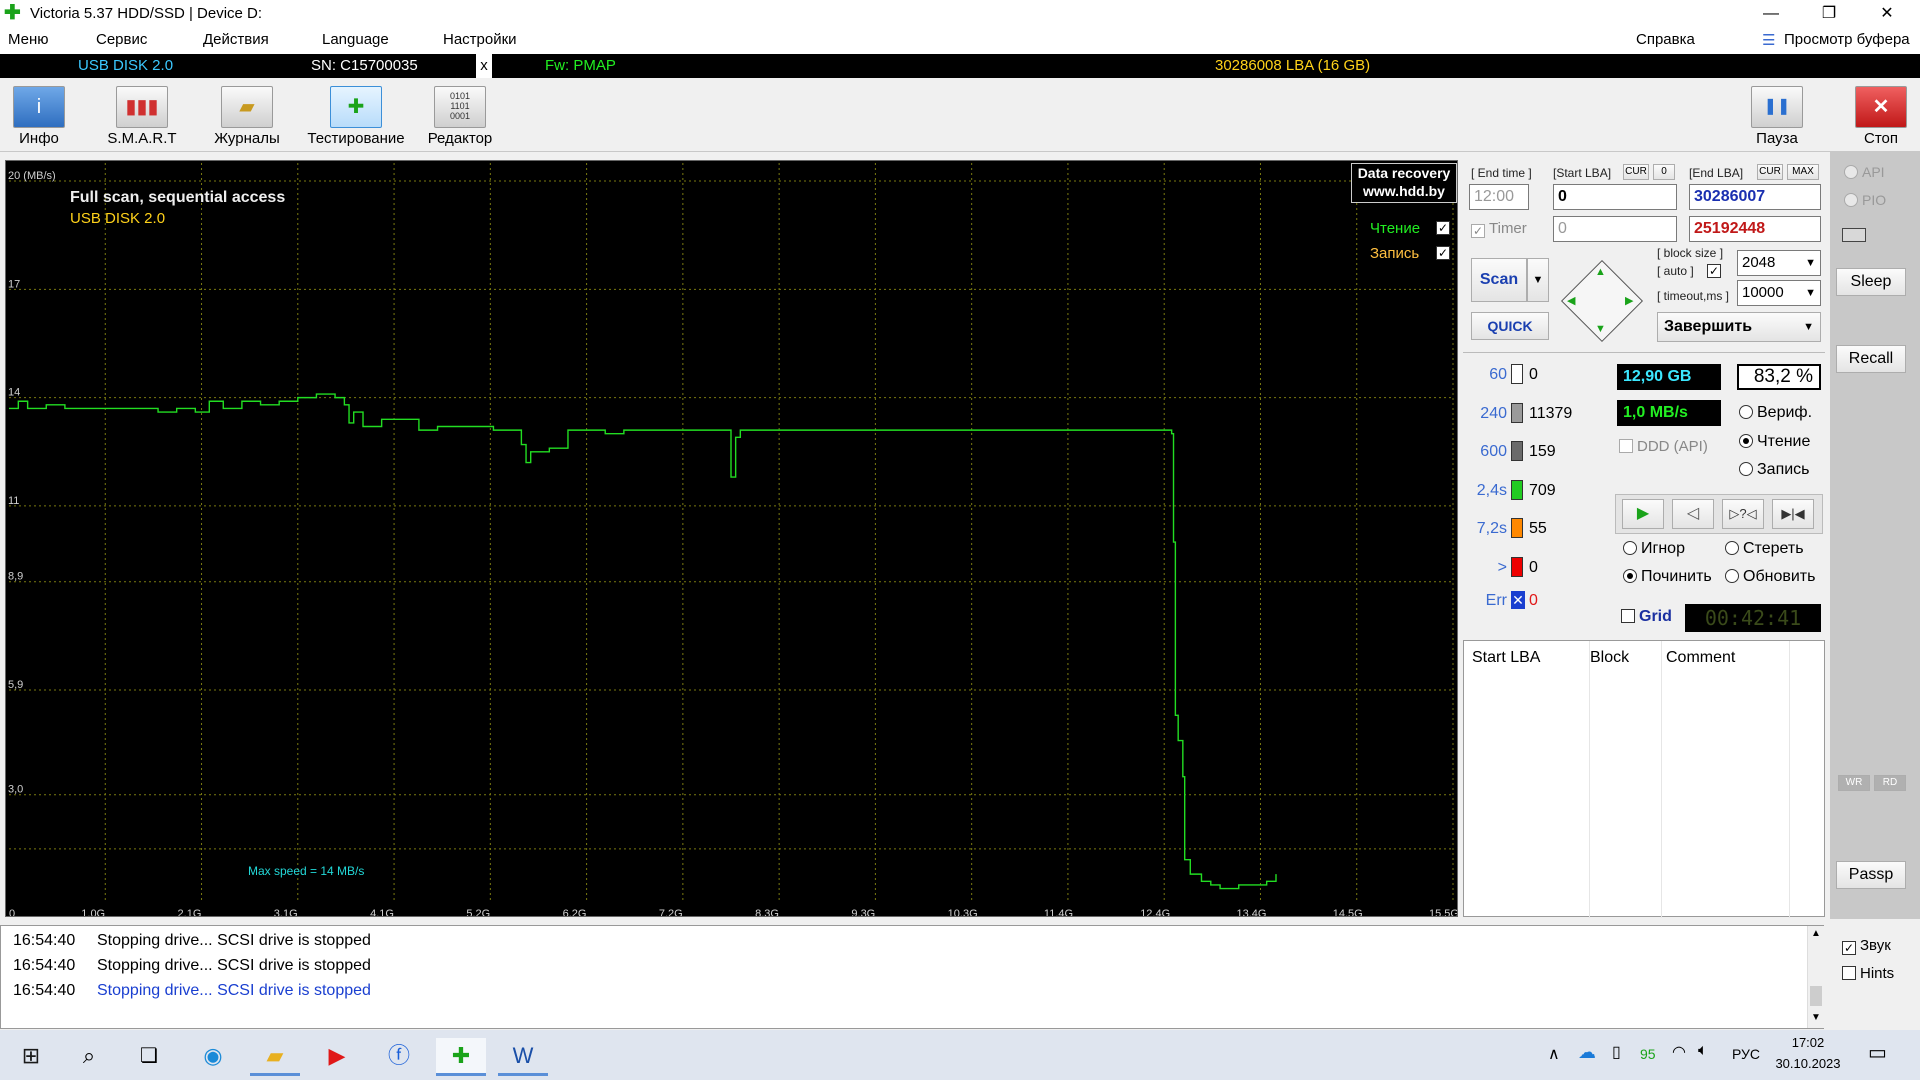 The width and height of the screenshot is (1920, 1080). Describe the element at coordinates (178, 197) in the screenshot. I see `scan-mode-title: Full scan, sequential access` at that location.